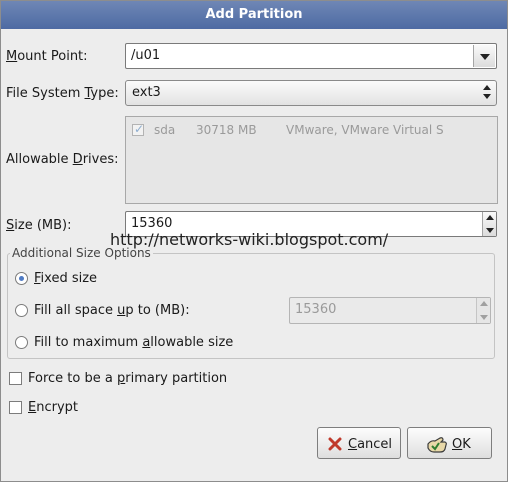 The height and width of the screenshot is (484, 512). What do you see at coordinates (21, 342) in the screenshot?
I see `fill-max-radio` at bounding box center [21, 342].